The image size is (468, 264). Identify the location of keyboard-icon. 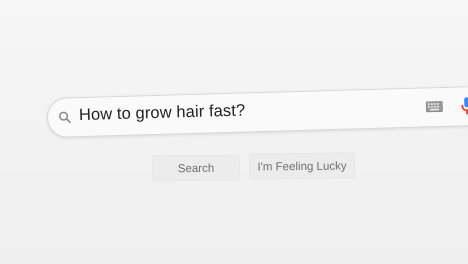
(434, 106).